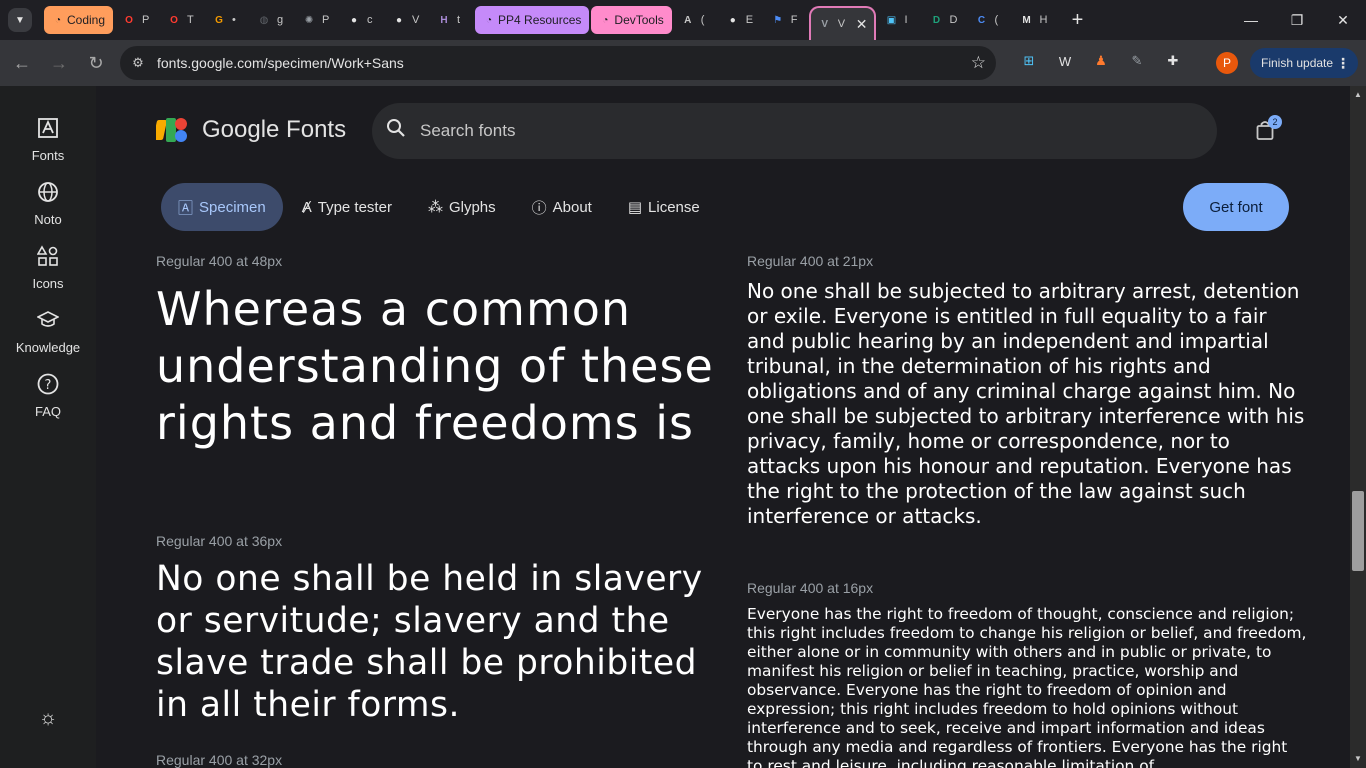  What do you see at coordinates (136, 20) in the screenshot?
I see `browser-tab: OP` at bounding box center [136, 20].